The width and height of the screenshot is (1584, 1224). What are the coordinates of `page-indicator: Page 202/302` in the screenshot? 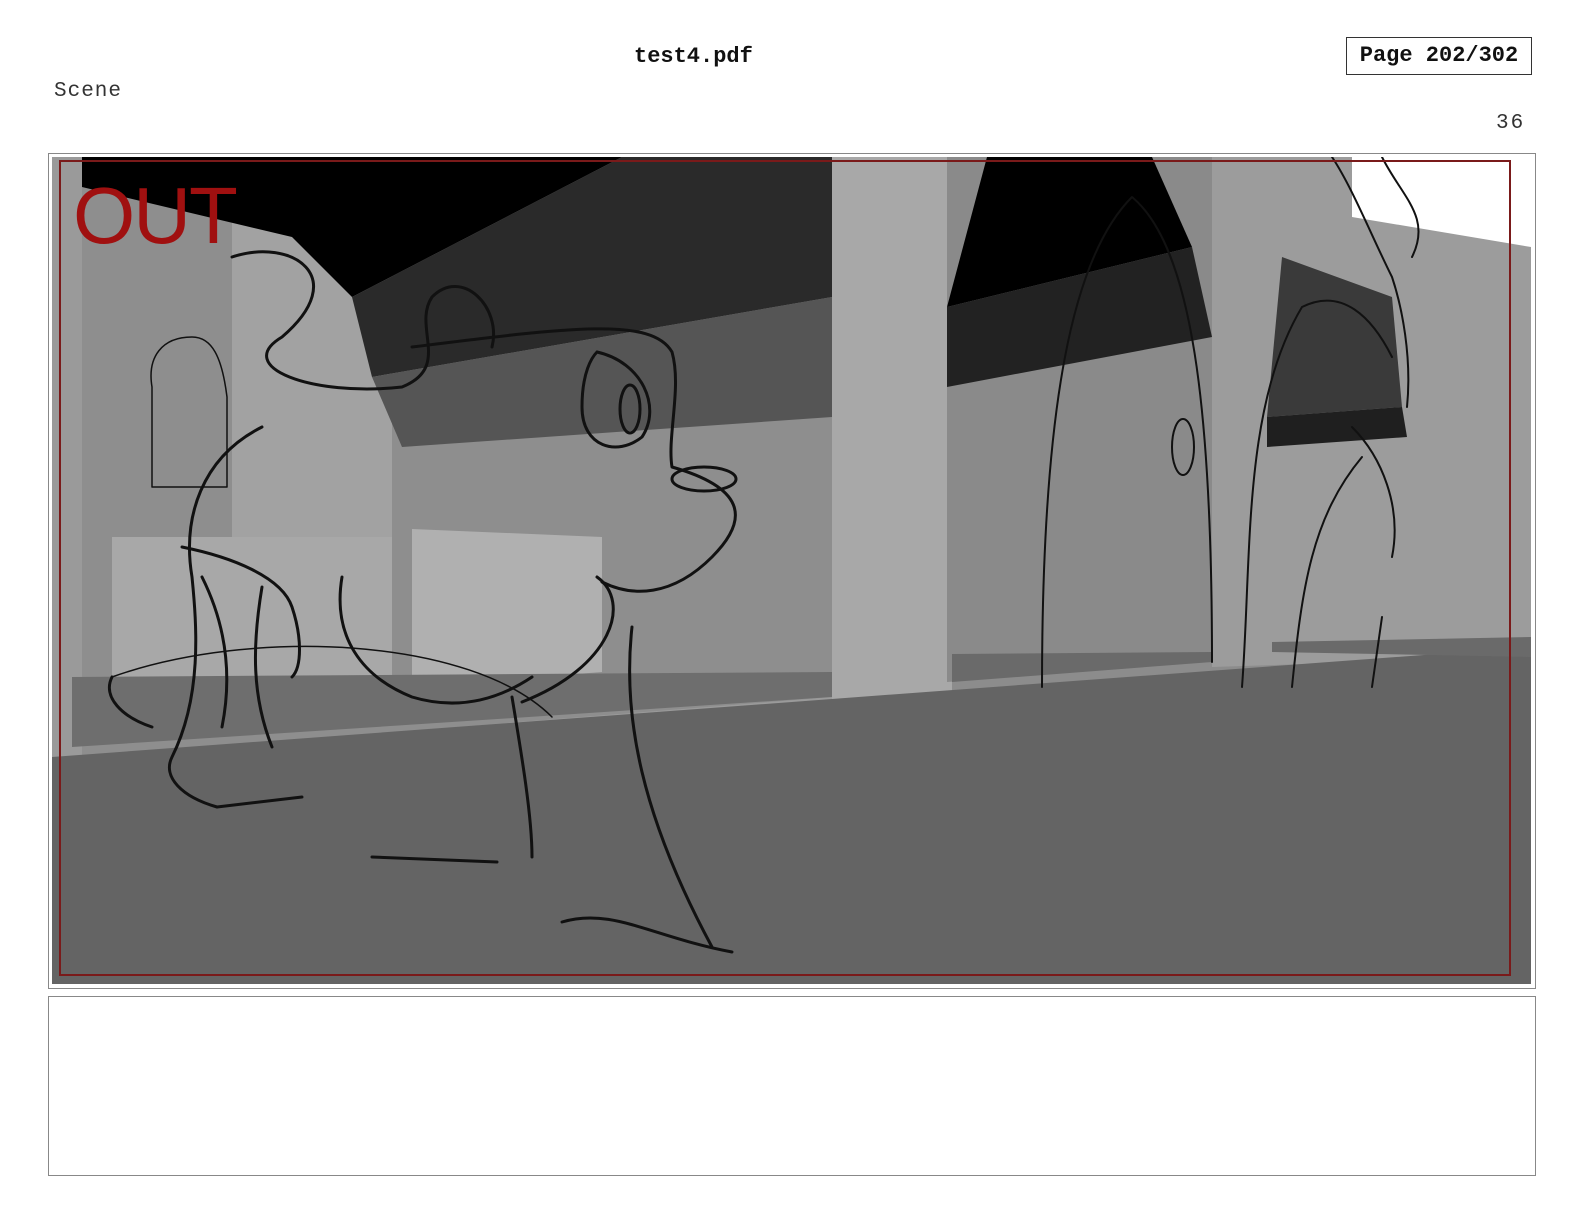 It's located at (1439, 56).